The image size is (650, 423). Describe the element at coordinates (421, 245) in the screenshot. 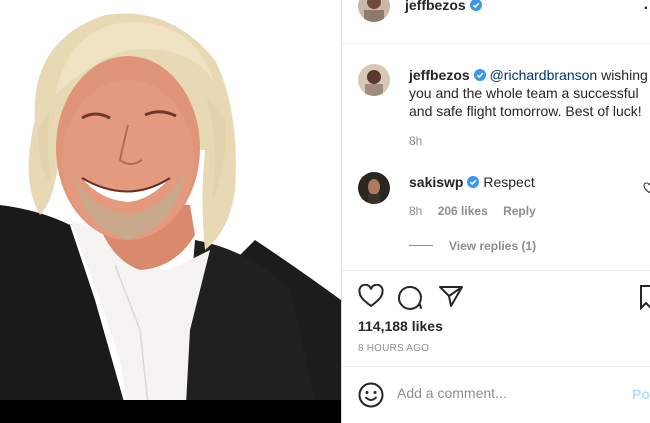

I see `replies-divider` at that location.